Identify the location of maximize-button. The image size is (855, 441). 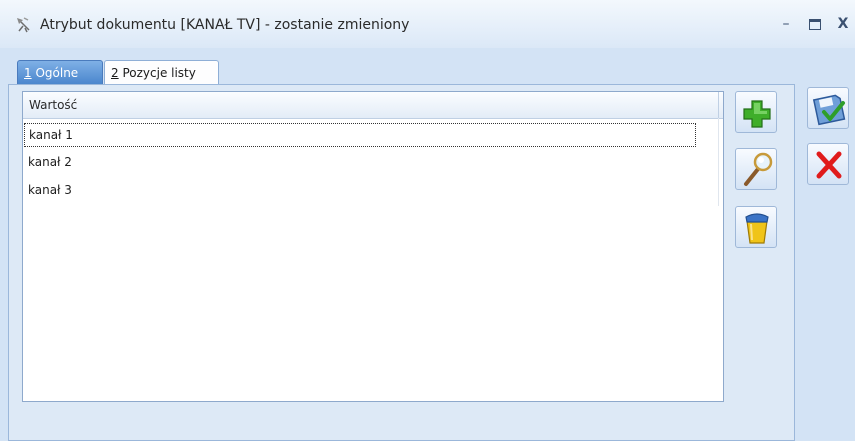
(815, 24).